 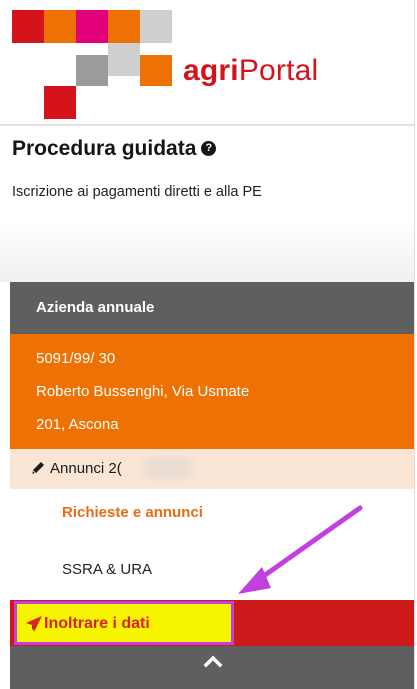 What do you see at coordinates (107, 569) in the screenshot?
I see `sidebar-item-label: SSRA & URA` at bounding box center [107, 569].